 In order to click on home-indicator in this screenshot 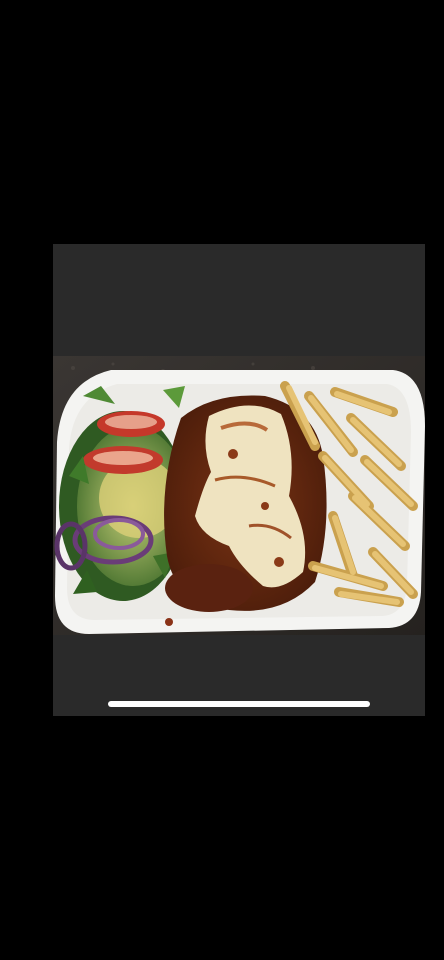, I will do `click(239, 704)`.